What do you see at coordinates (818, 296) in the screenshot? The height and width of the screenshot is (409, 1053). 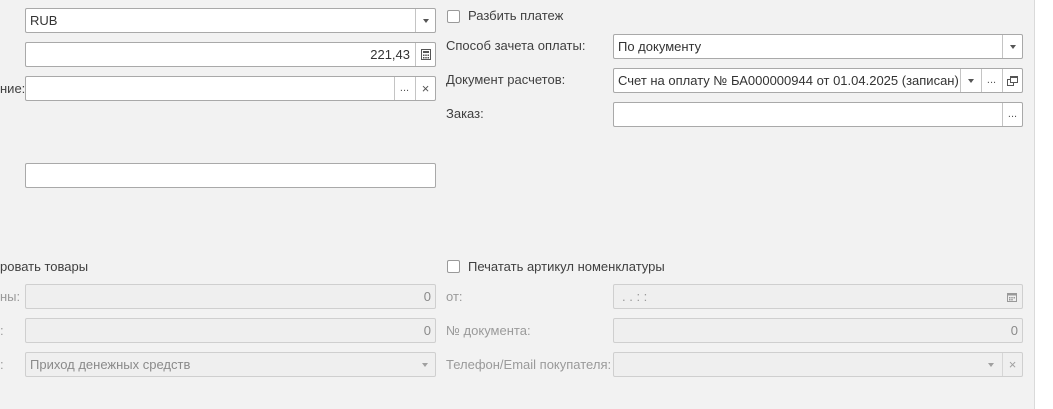 I see `from-date-field: . . : :` at bounding box center [818, 296].